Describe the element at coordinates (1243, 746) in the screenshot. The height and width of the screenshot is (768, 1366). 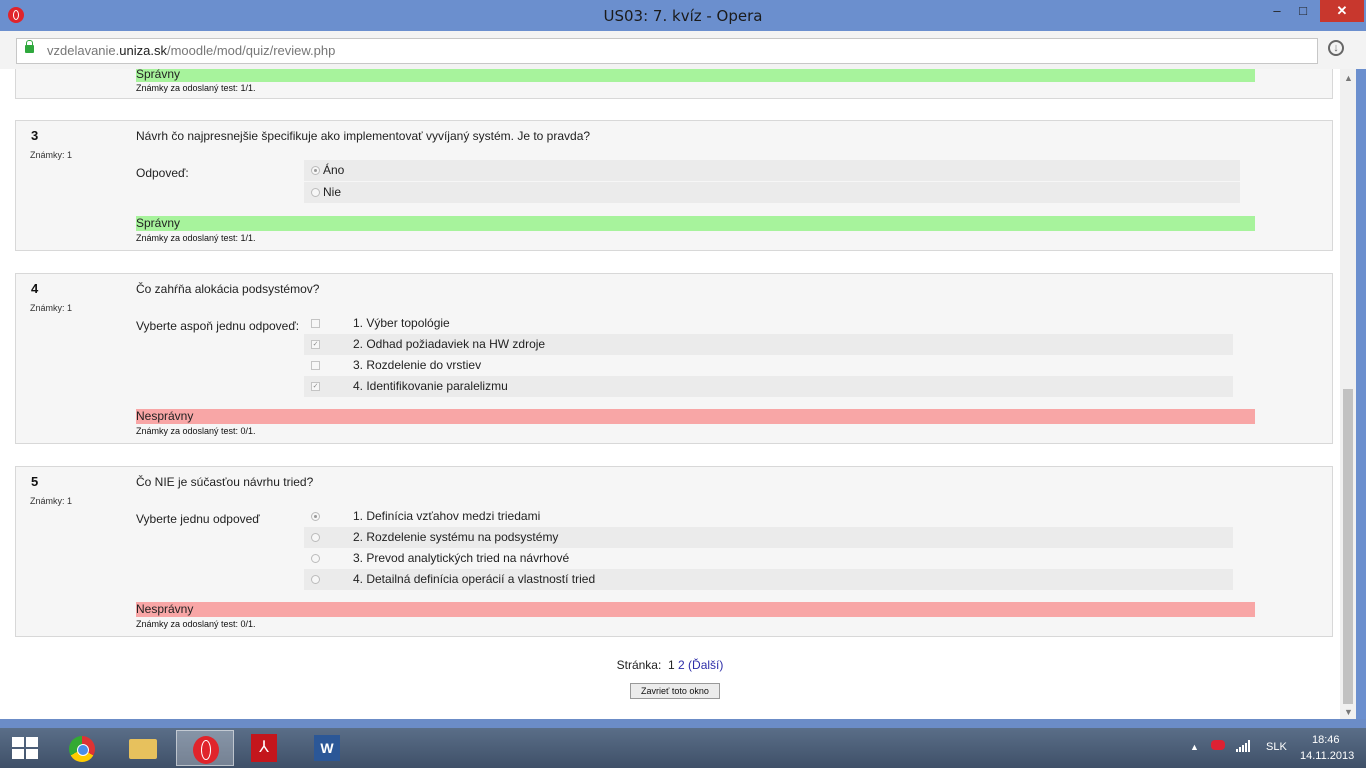
I see `signal-icon` at that location.